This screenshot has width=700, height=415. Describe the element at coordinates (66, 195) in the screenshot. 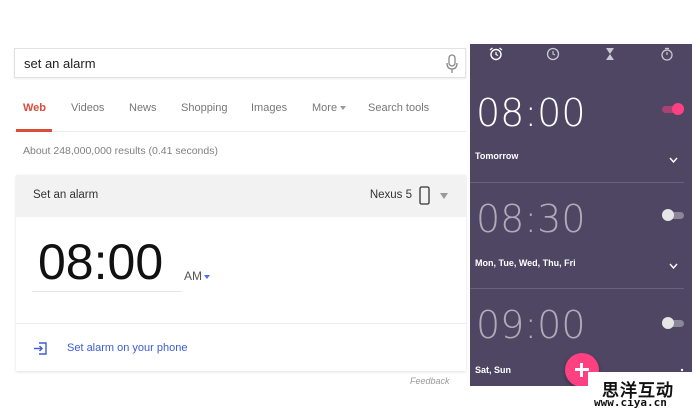

I see `card-title: Set an alarm` at that location.